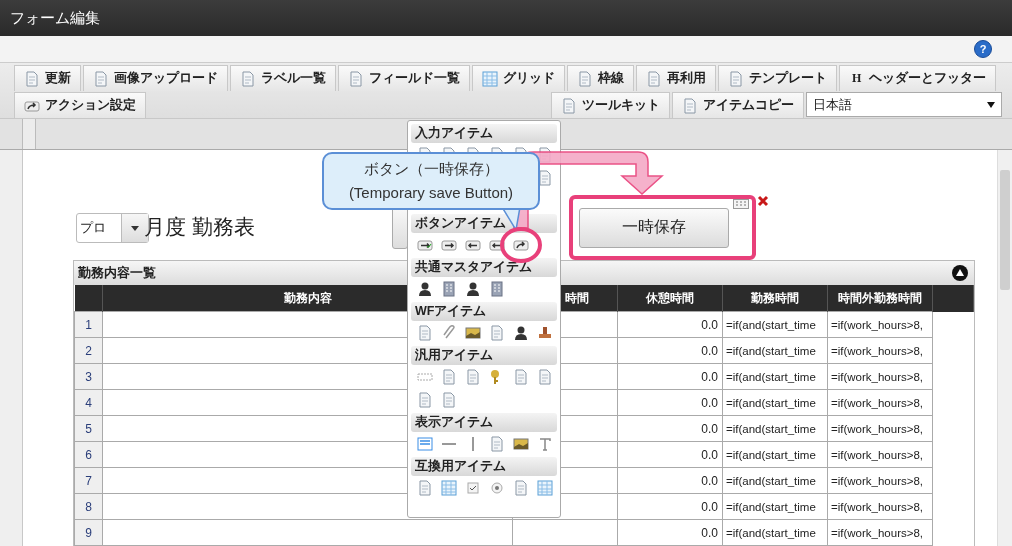 The height and width of the screenshot is (546, 1012). Describe the element at coordinates (449, 288) in the screenshot. I see `building-icon` at that location.